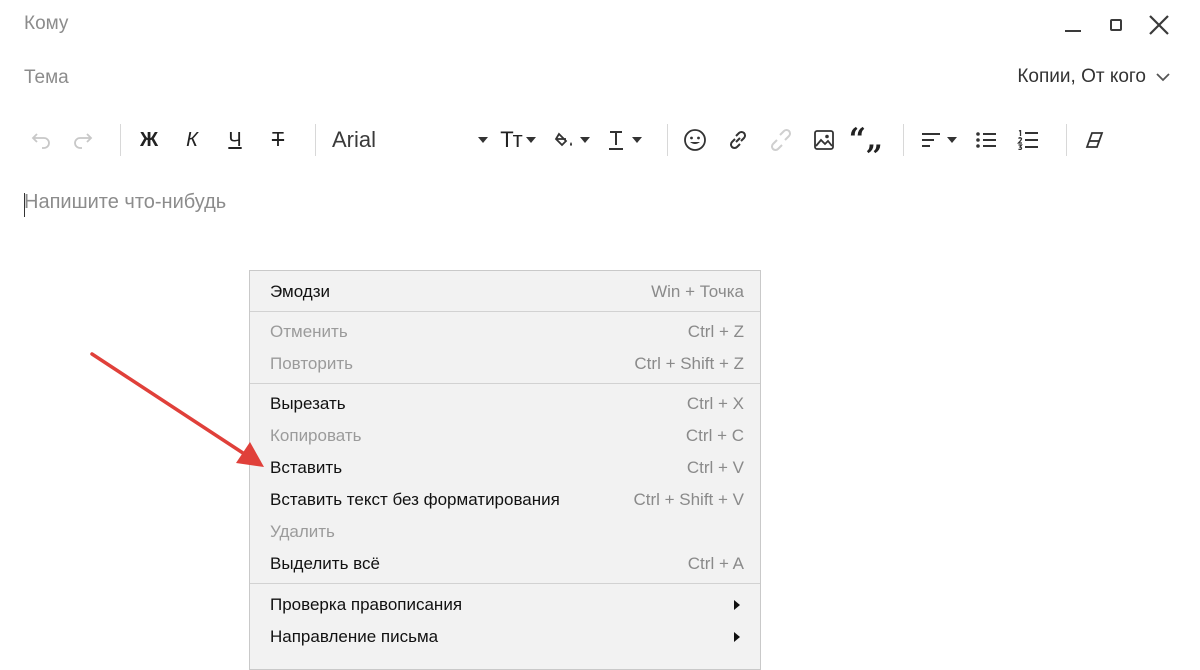  I want to click on menu-item-label: Вставить текст без форматирования, so click(415, 499).